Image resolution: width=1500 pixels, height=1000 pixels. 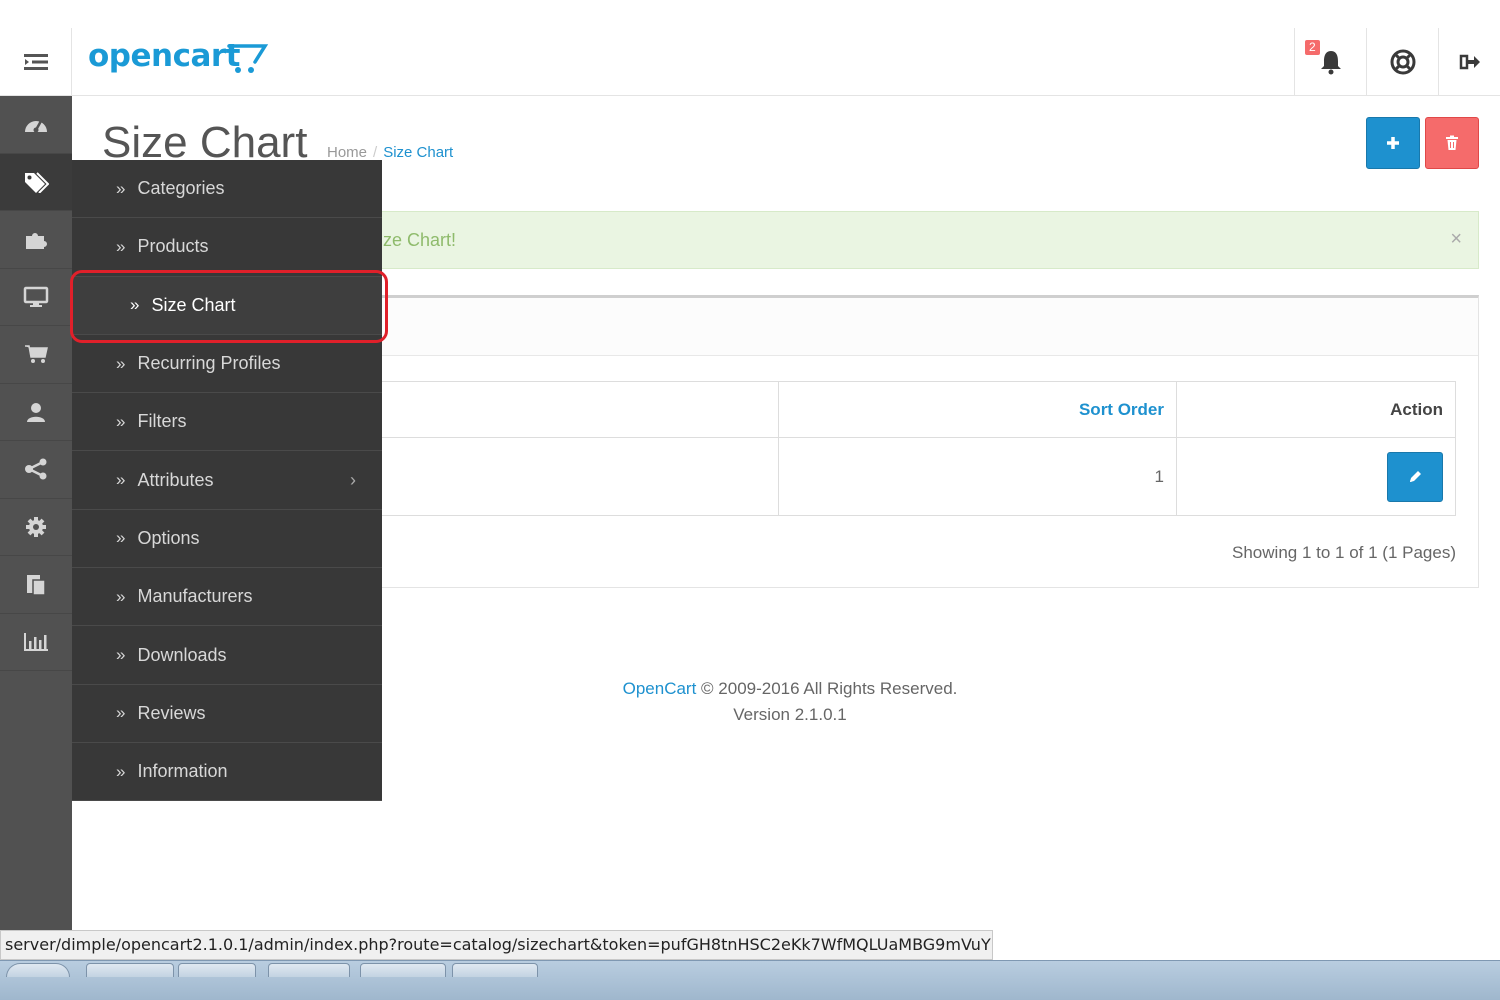 I want to click on submenu-item-label: Filters, so click(x=162, y=421).